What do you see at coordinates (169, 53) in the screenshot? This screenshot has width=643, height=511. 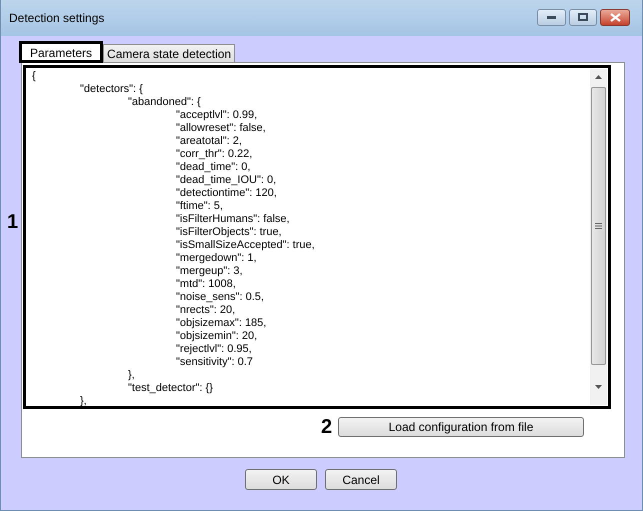 I see `tab: Camera state detection` at bounding box center [169, 53].